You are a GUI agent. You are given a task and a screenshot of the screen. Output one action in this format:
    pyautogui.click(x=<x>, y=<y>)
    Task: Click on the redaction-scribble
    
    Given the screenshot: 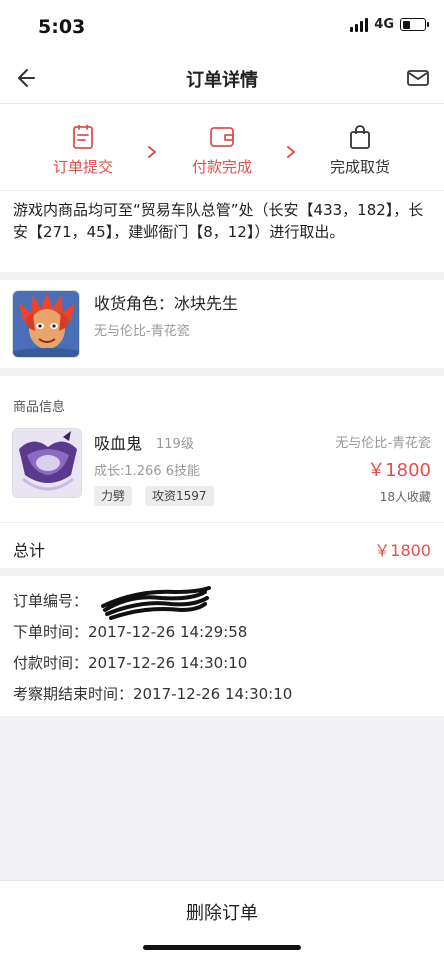 What is the action you would take?
    pyautogui.click(x=156, y=603)
    